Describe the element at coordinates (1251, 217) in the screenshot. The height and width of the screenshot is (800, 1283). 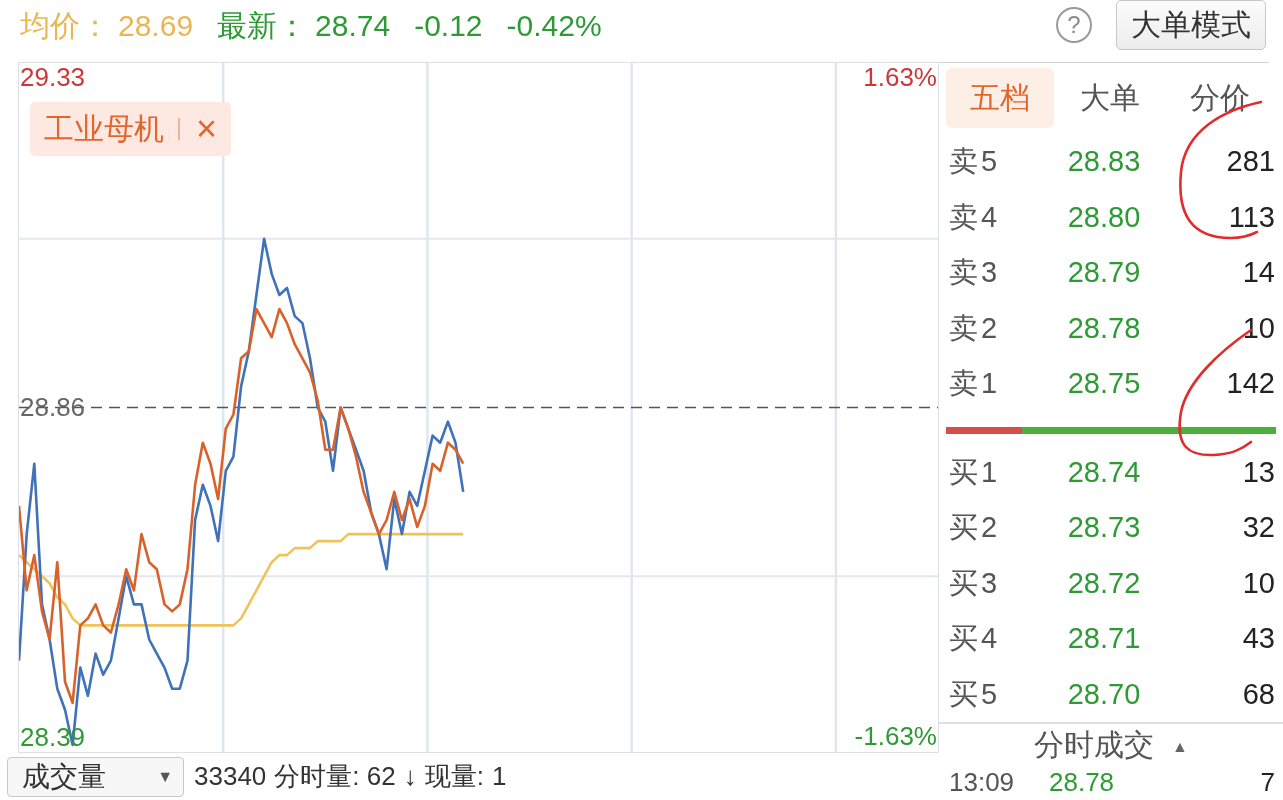
I see `order-volume: 113` at that location.